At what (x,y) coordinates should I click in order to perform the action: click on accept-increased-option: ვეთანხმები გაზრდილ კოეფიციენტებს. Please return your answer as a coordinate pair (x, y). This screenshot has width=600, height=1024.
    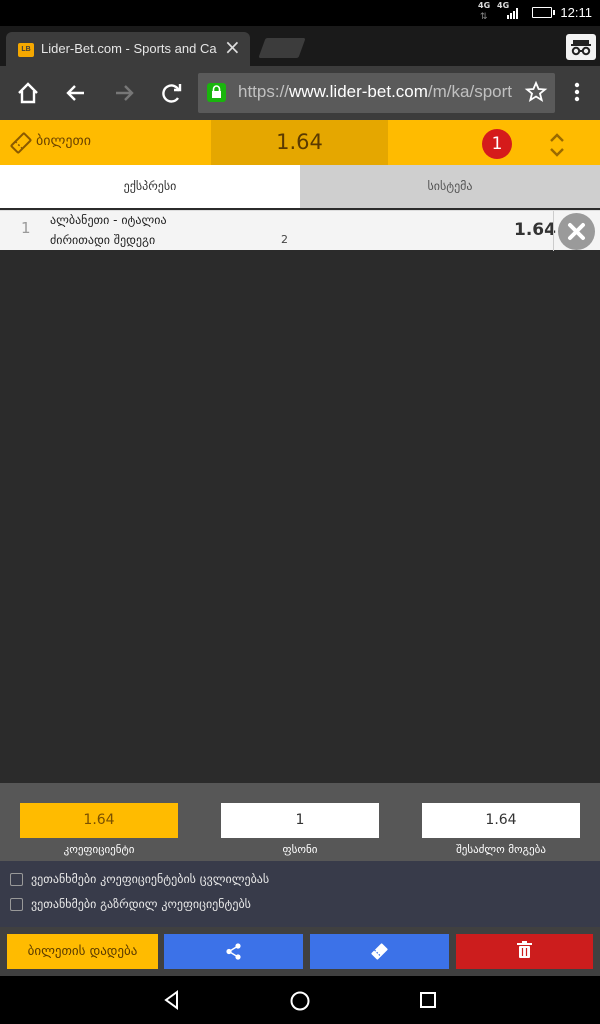
    Looking at the image, I should click on (130, 904).